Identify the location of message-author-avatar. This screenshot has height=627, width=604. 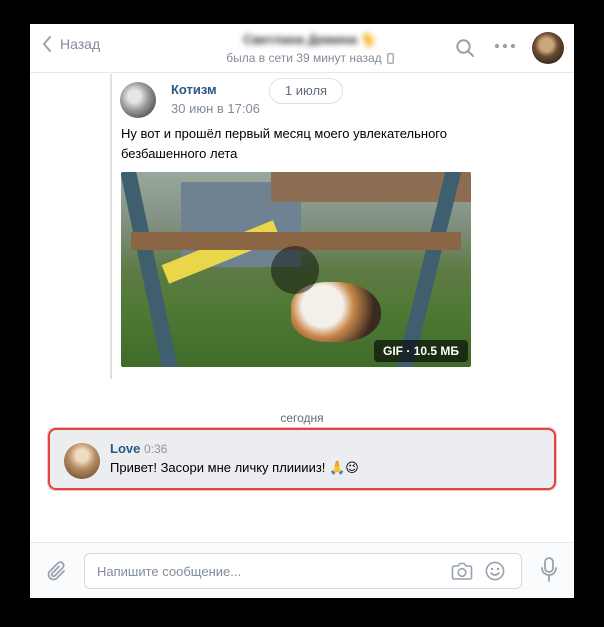
(82, 461).